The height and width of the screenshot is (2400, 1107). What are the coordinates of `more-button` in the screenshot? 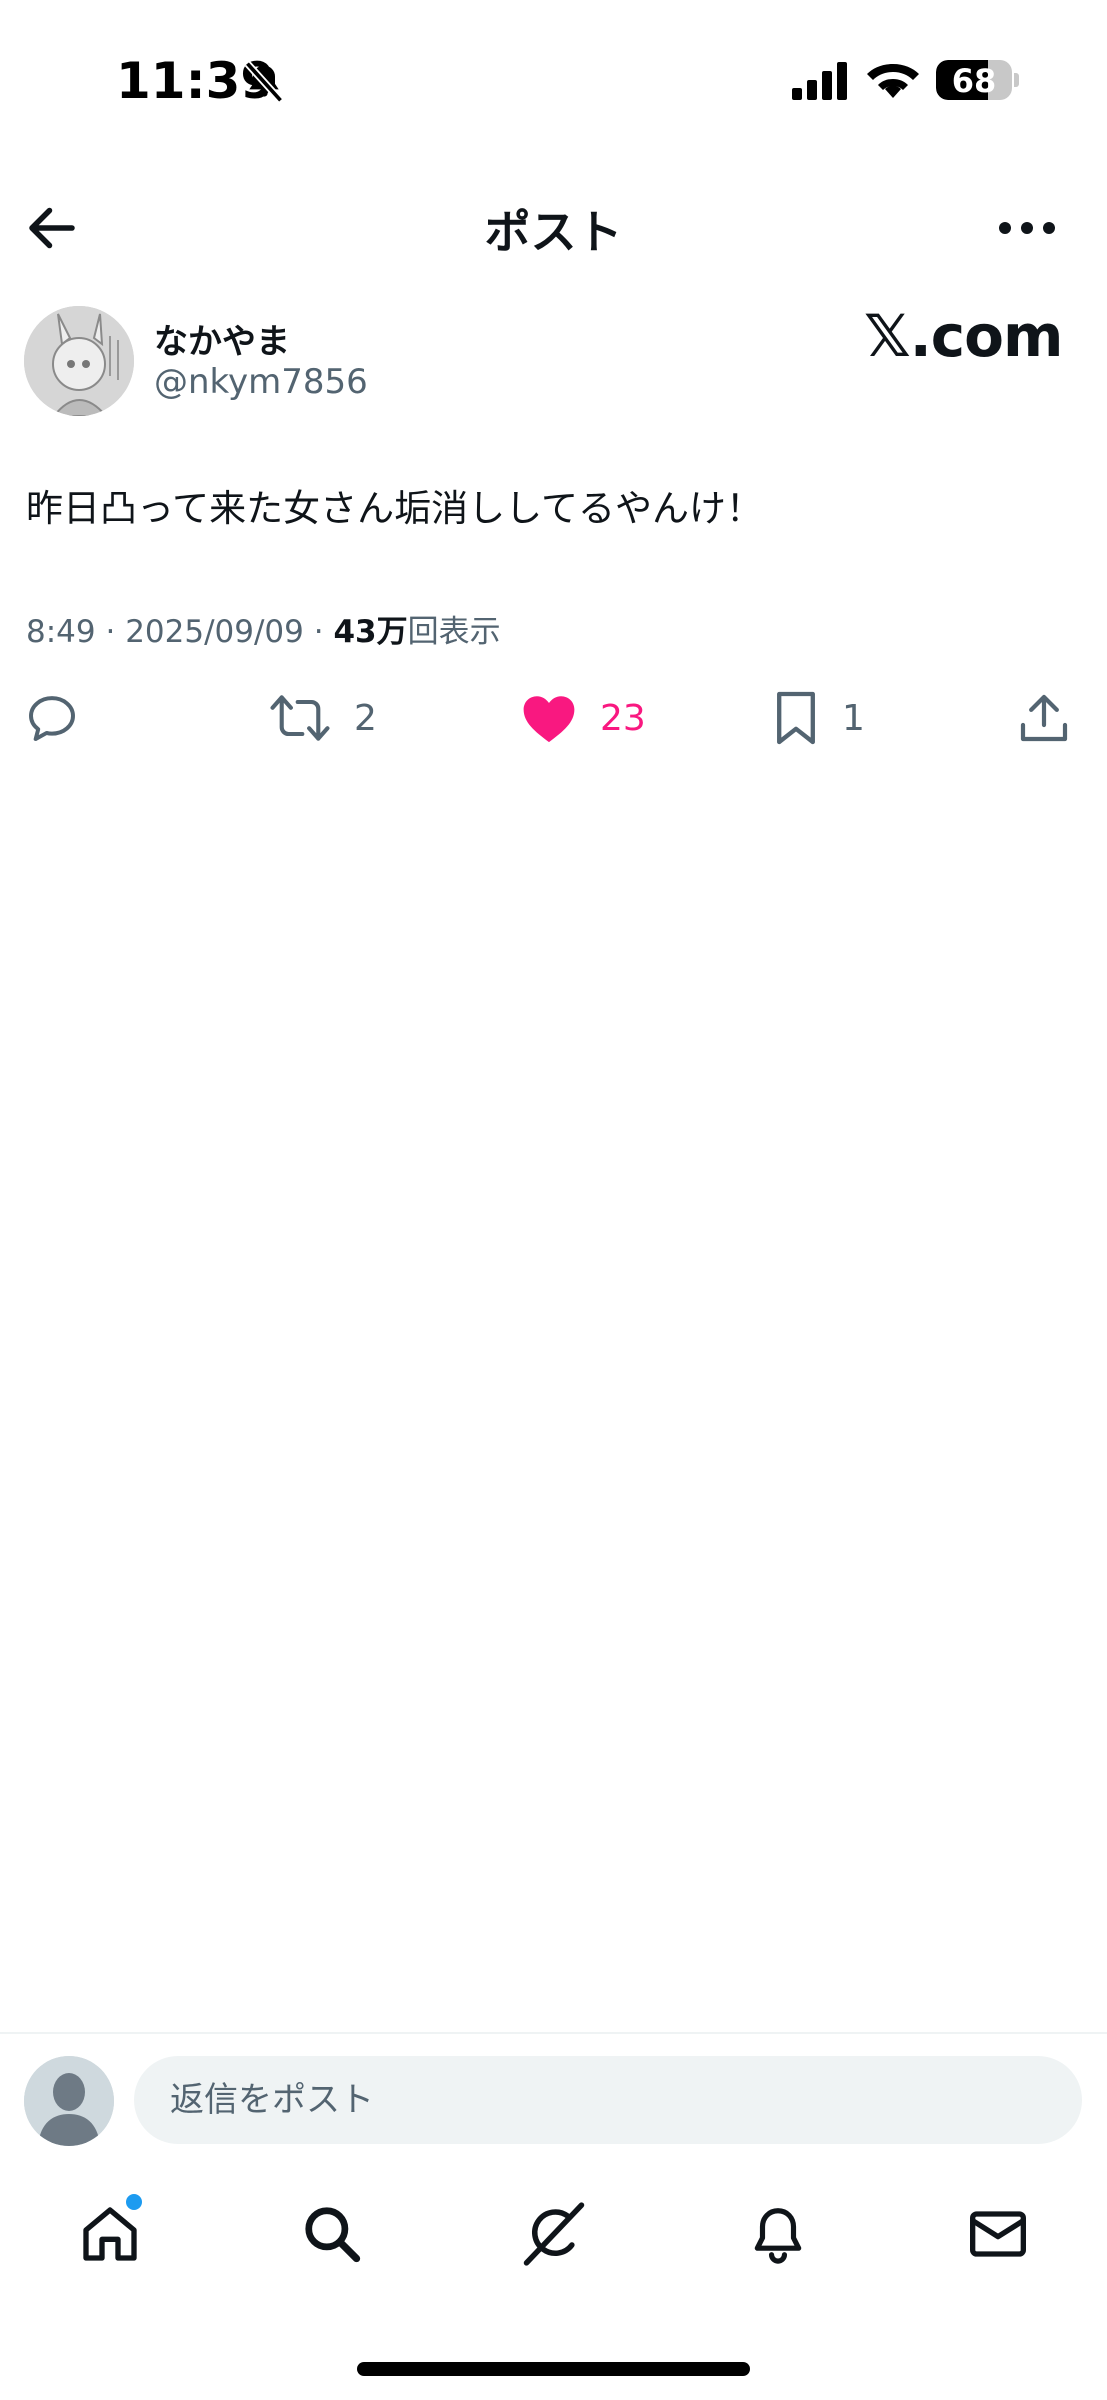 It's located at (1027, 228).